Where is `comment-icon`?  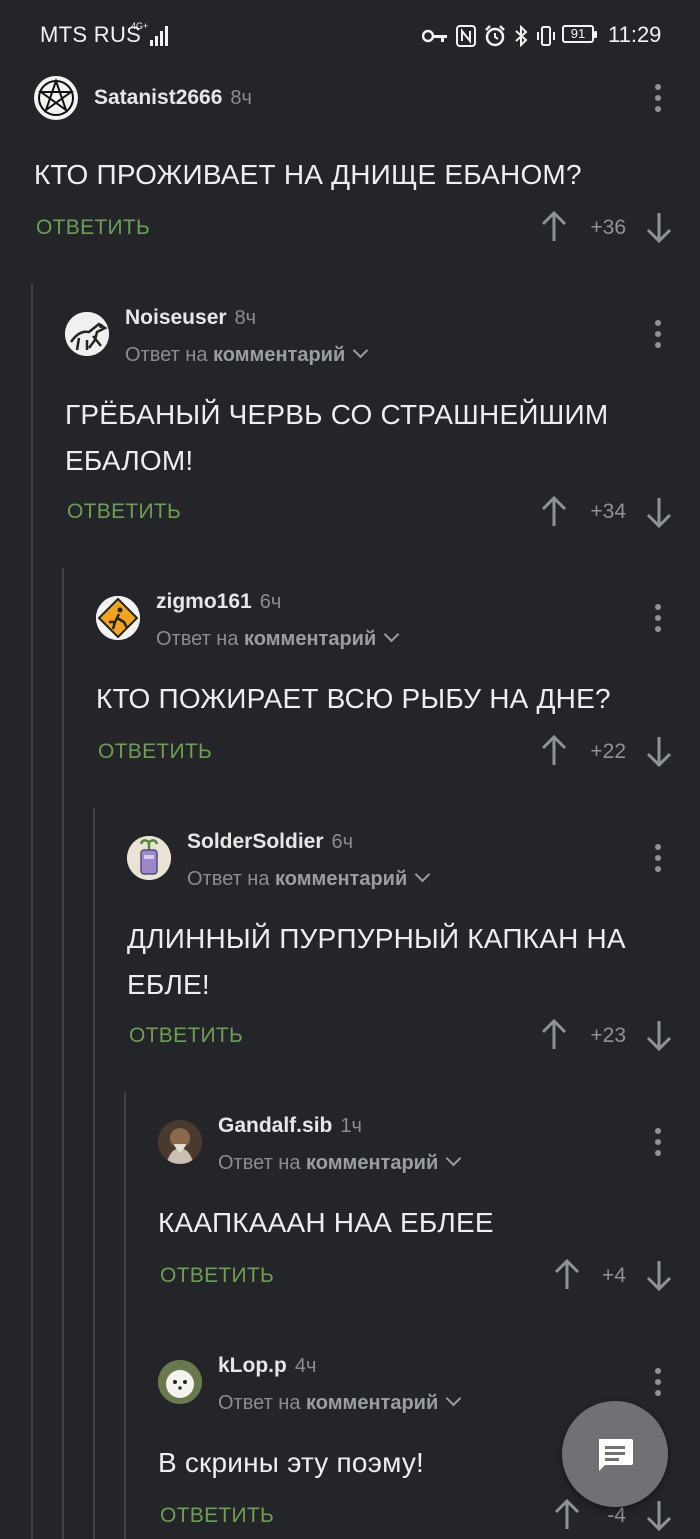
comment-icon is located at coordinates (616, 1455).